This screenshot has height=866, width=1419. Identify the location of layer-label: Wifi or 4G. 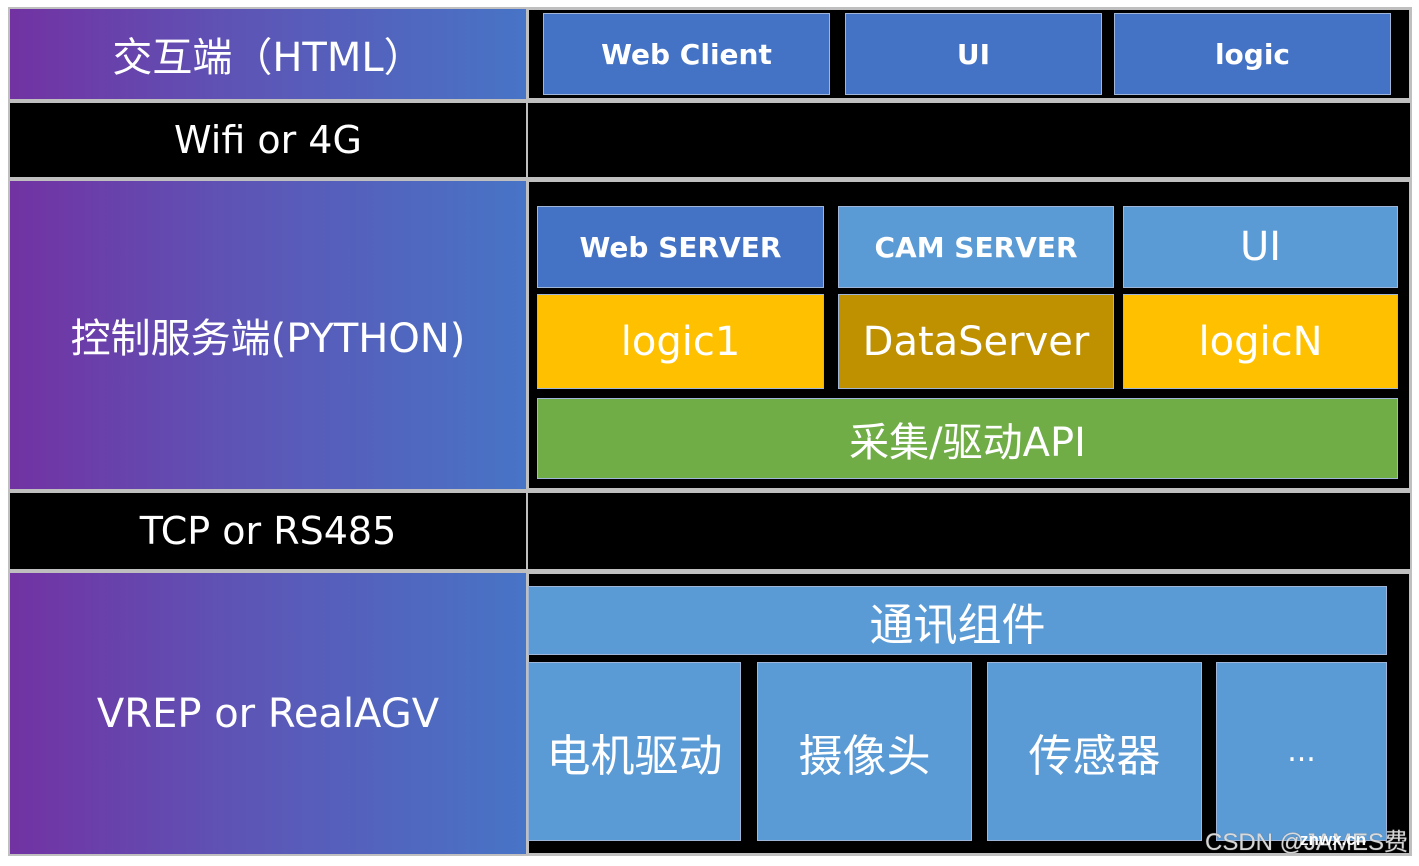
(268, 140).